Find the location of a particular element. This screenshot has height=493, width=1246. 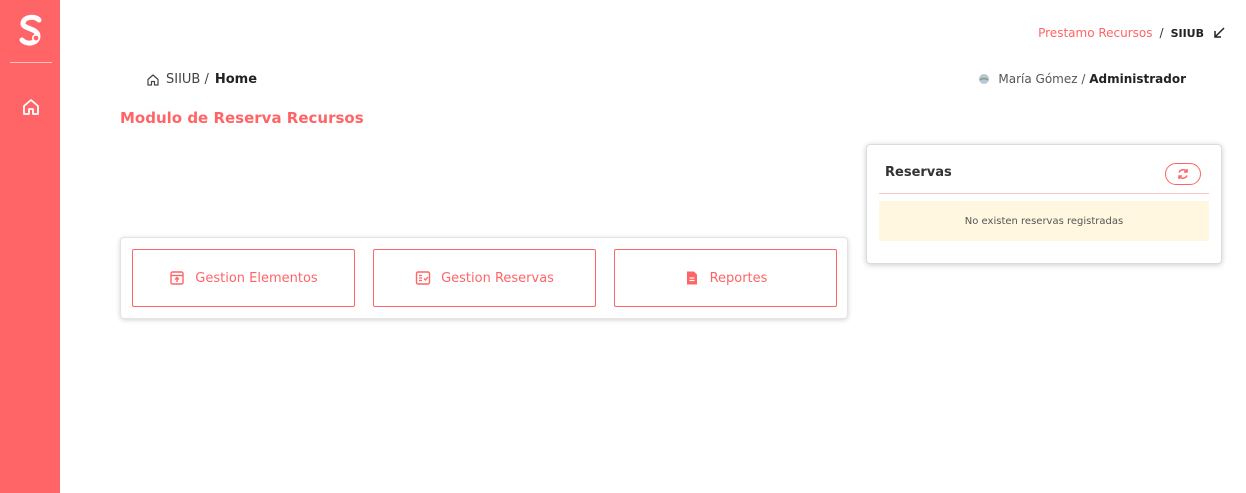

refresh-button is located at coordinates (1183, 174).